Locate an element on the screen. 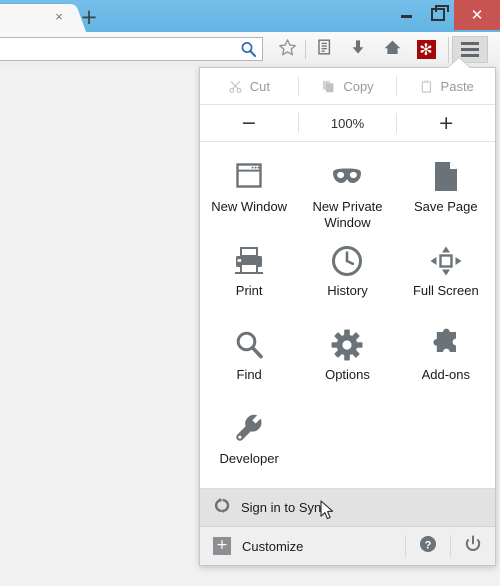  menu-item-find: Find is located at coordinates (249, 358).